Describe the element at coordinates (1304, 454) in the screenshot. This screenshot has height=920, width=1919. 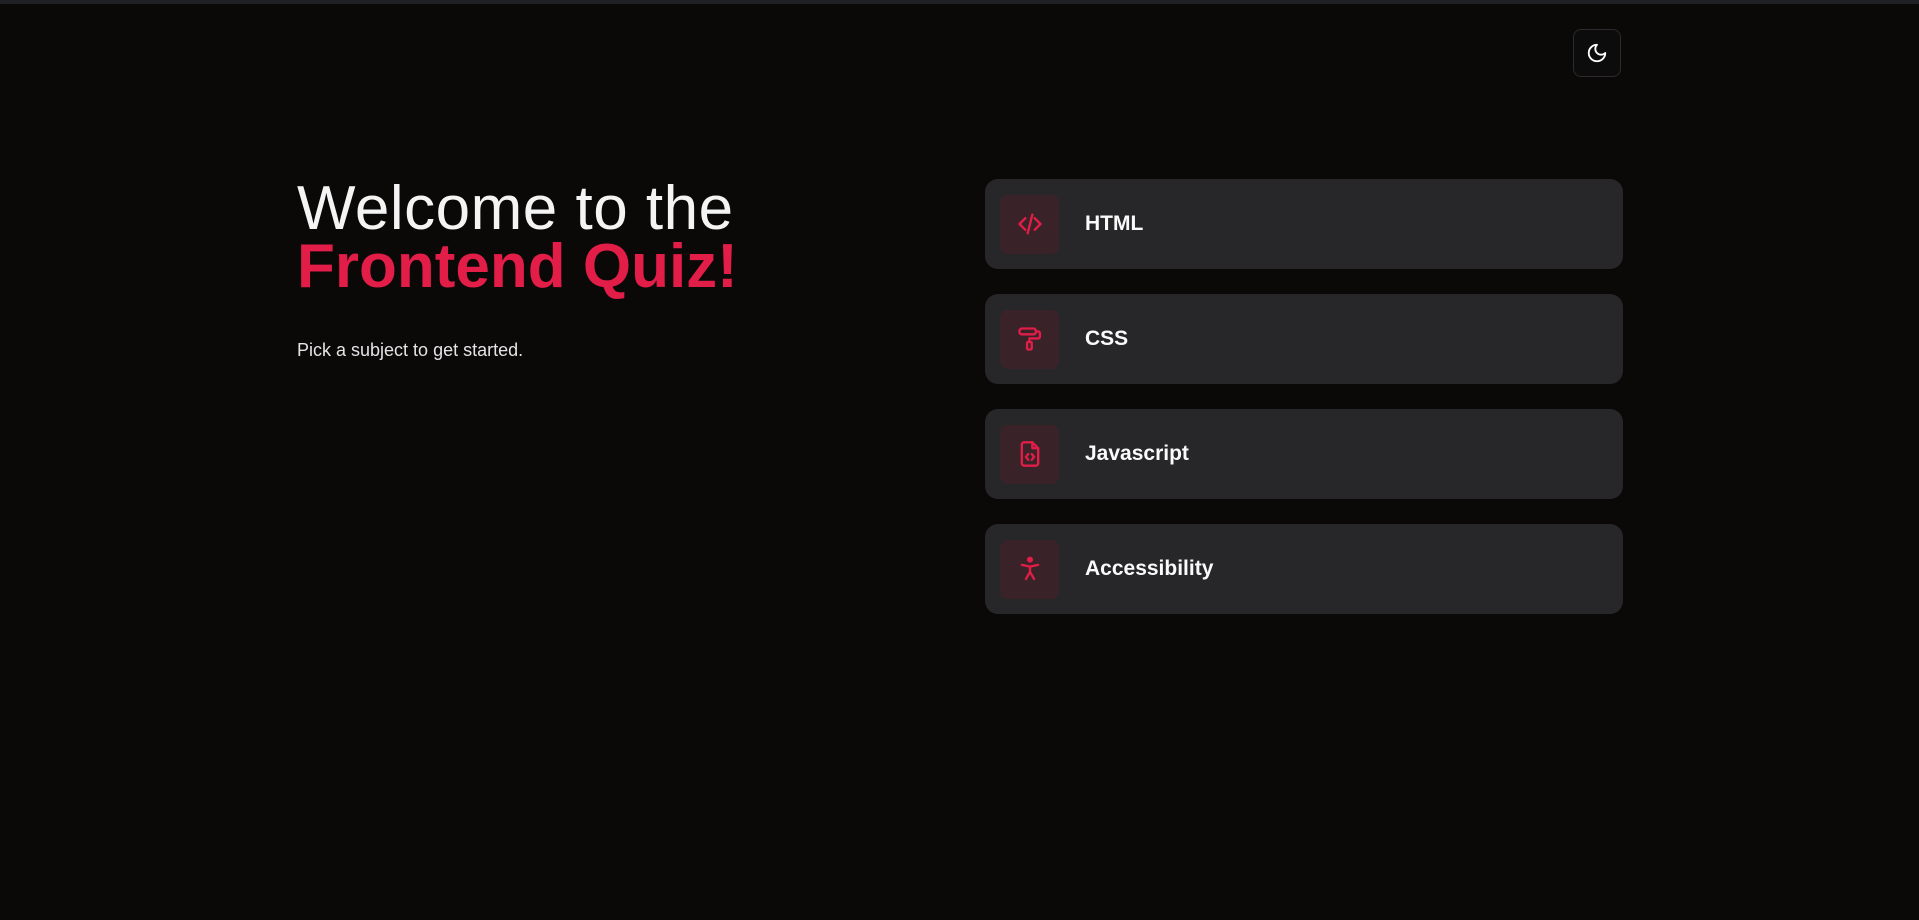
I see `subject-javascript-button: Javascript` at that location.